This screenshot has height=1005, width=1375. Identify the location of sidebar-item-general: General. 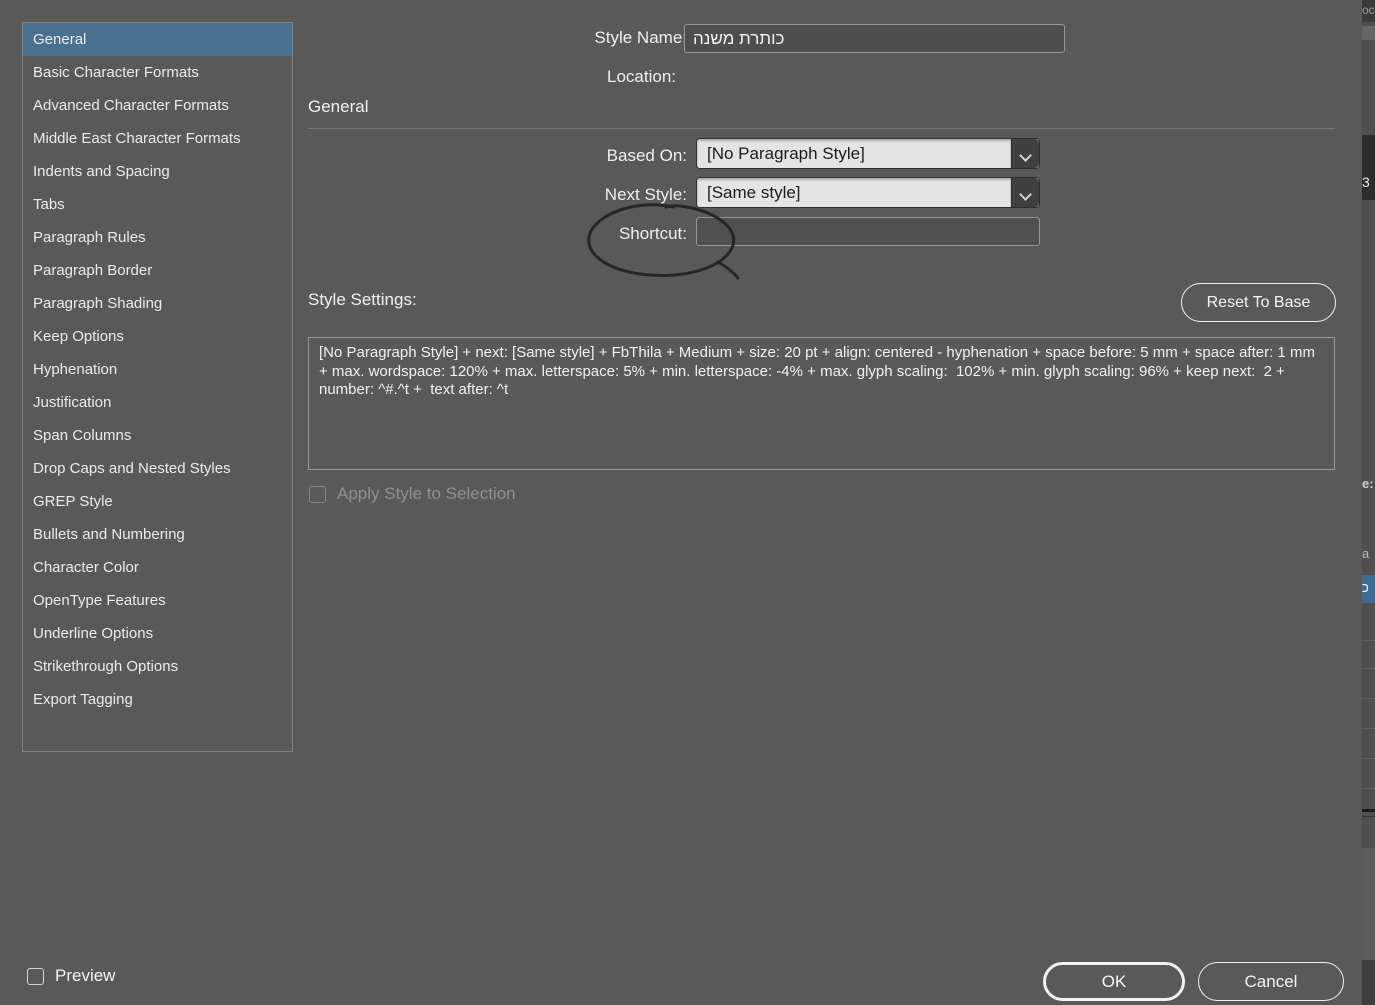
(157, 39).